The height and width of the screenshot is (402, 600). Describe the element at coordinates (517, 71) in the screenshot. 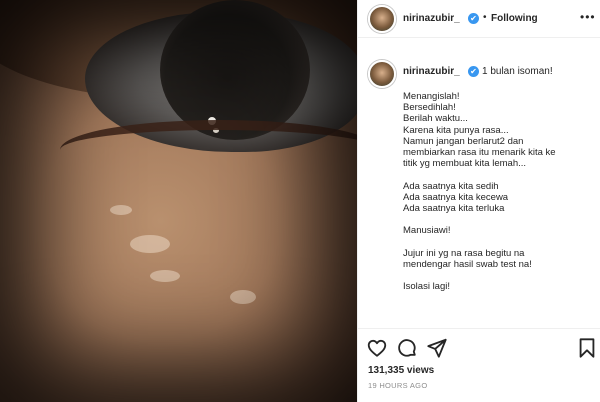

I see `caption-first-line: 1 bulan isoman!` at that location.